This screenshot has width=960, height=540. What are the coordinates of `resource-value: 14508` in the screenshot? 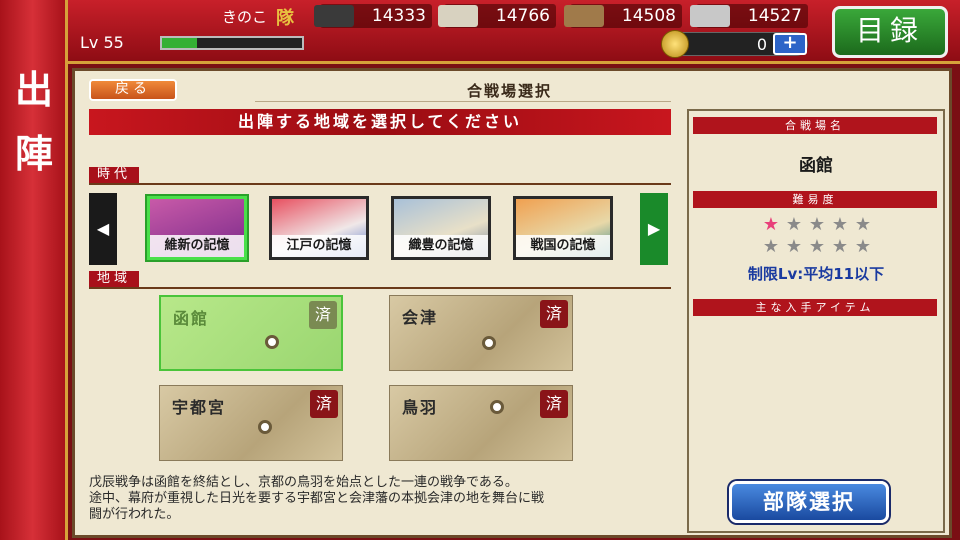 It's located at (648, 16).